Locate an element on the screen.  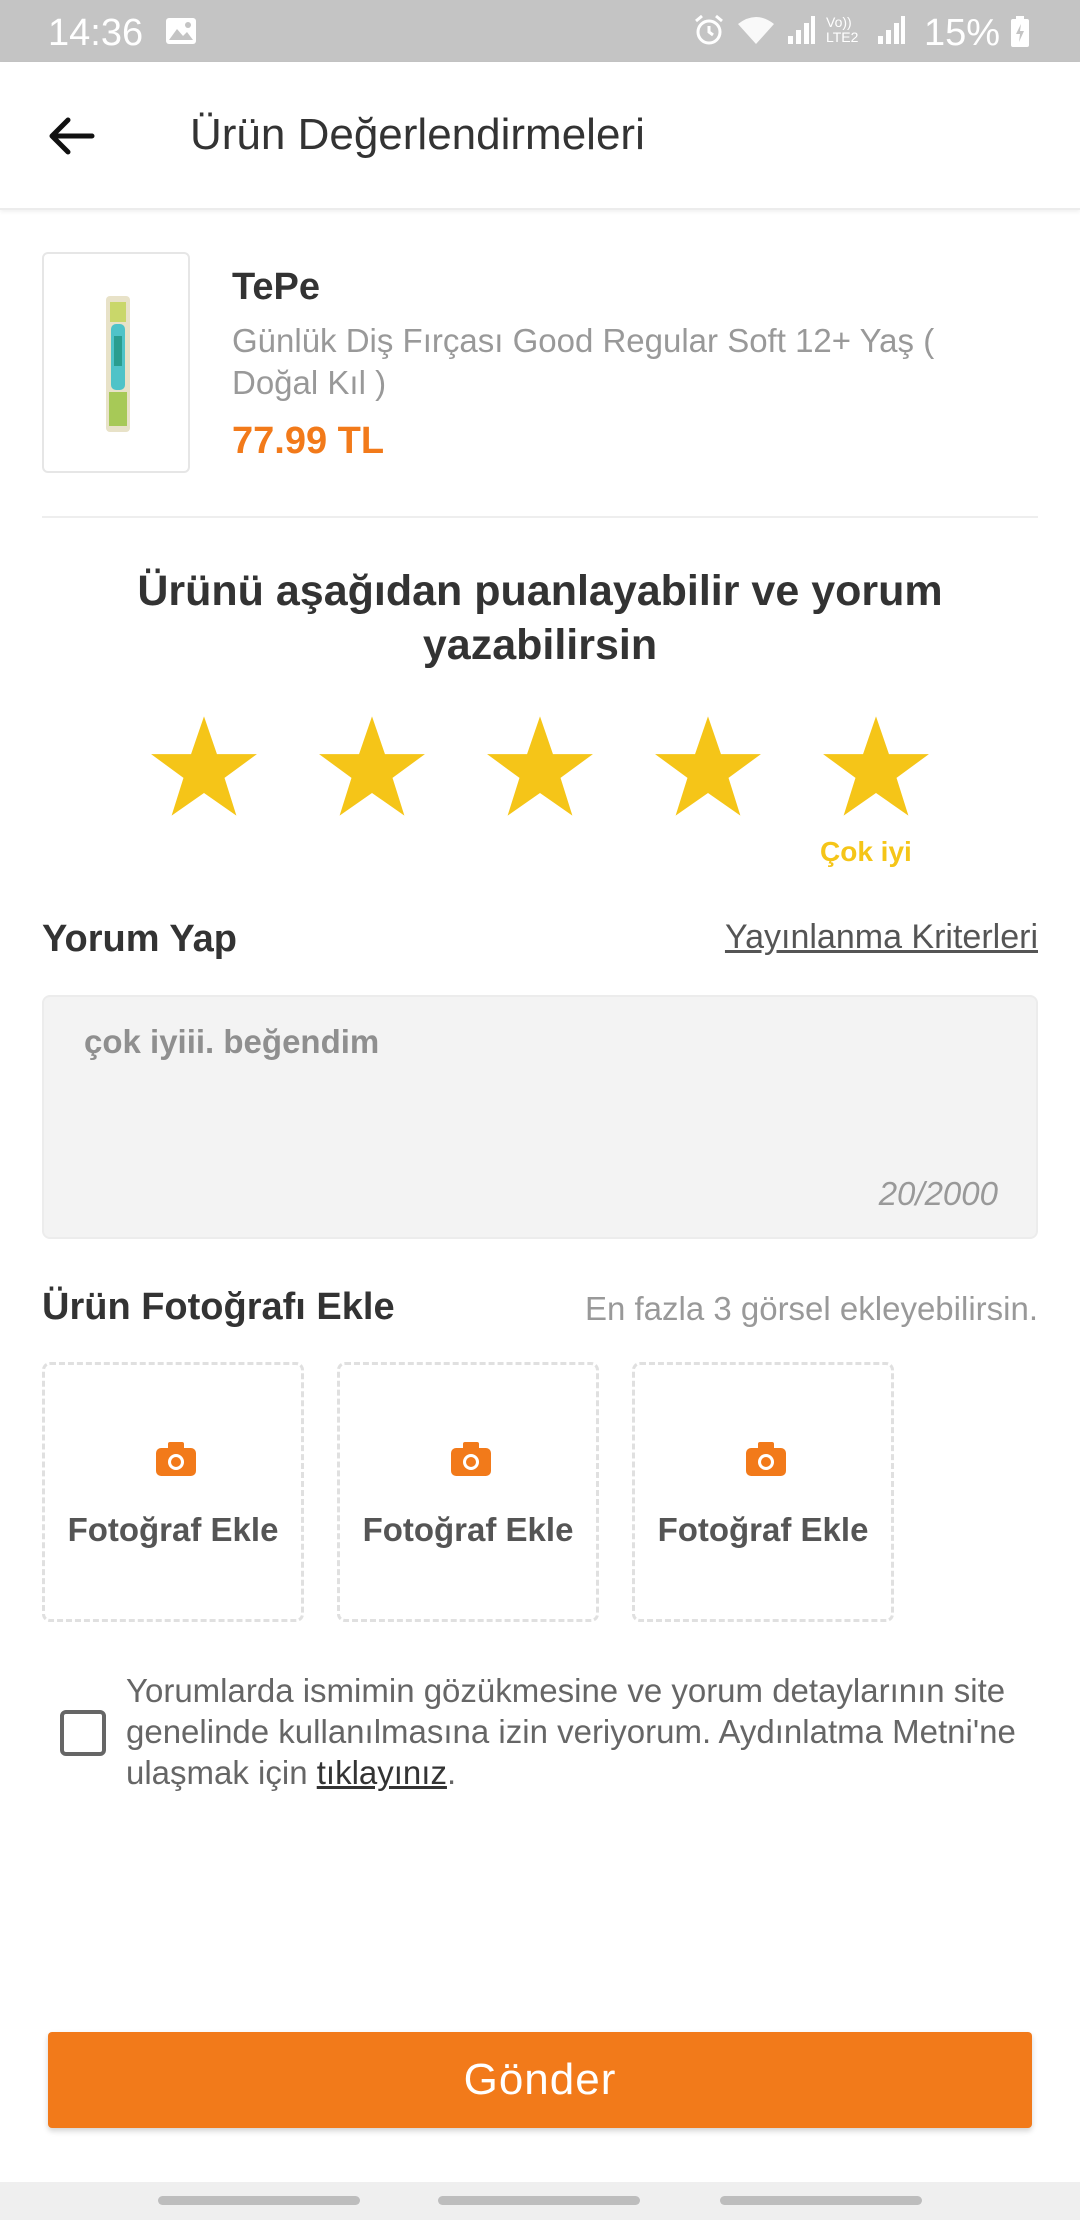
publish-criteria-link: Yayınlanma Kriterleri is located at coordinates (881, 937).